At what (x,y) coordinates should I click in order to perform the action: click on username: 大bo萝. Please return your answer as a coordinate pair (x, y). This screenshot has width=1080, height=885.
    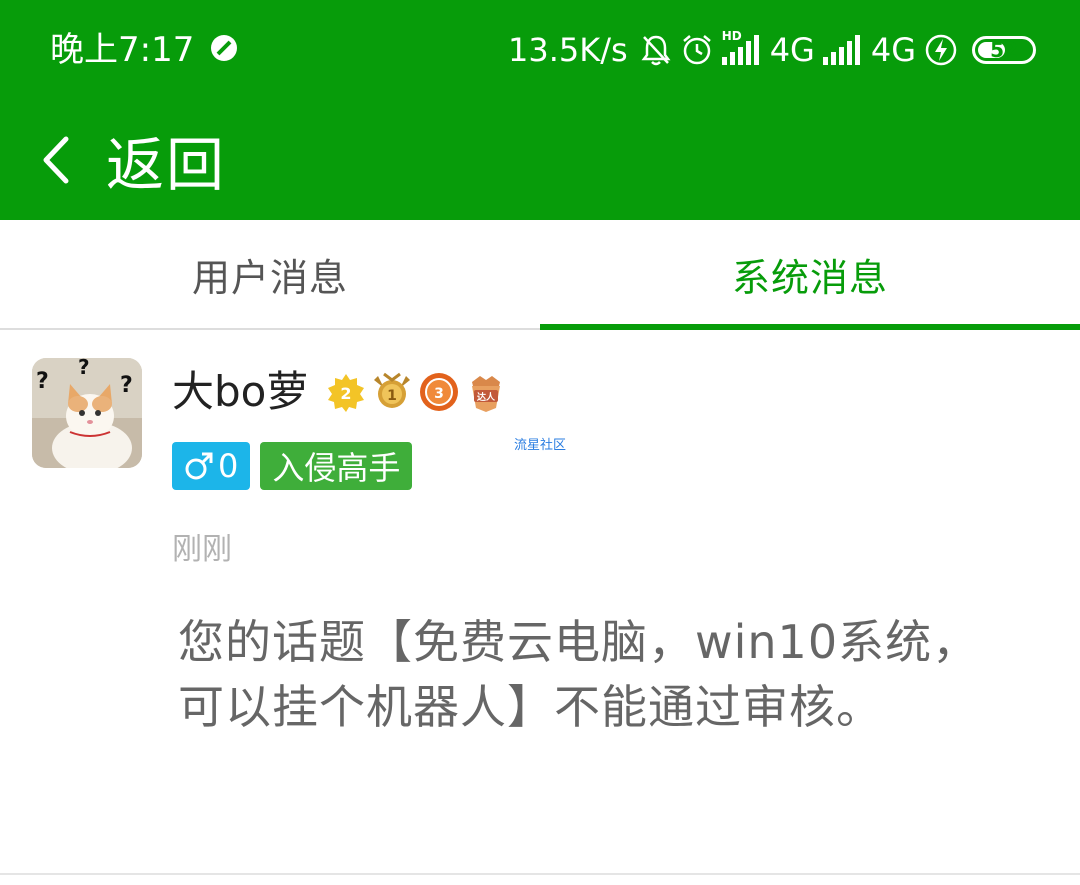
    Looking at the image, I should click on (240, 392).